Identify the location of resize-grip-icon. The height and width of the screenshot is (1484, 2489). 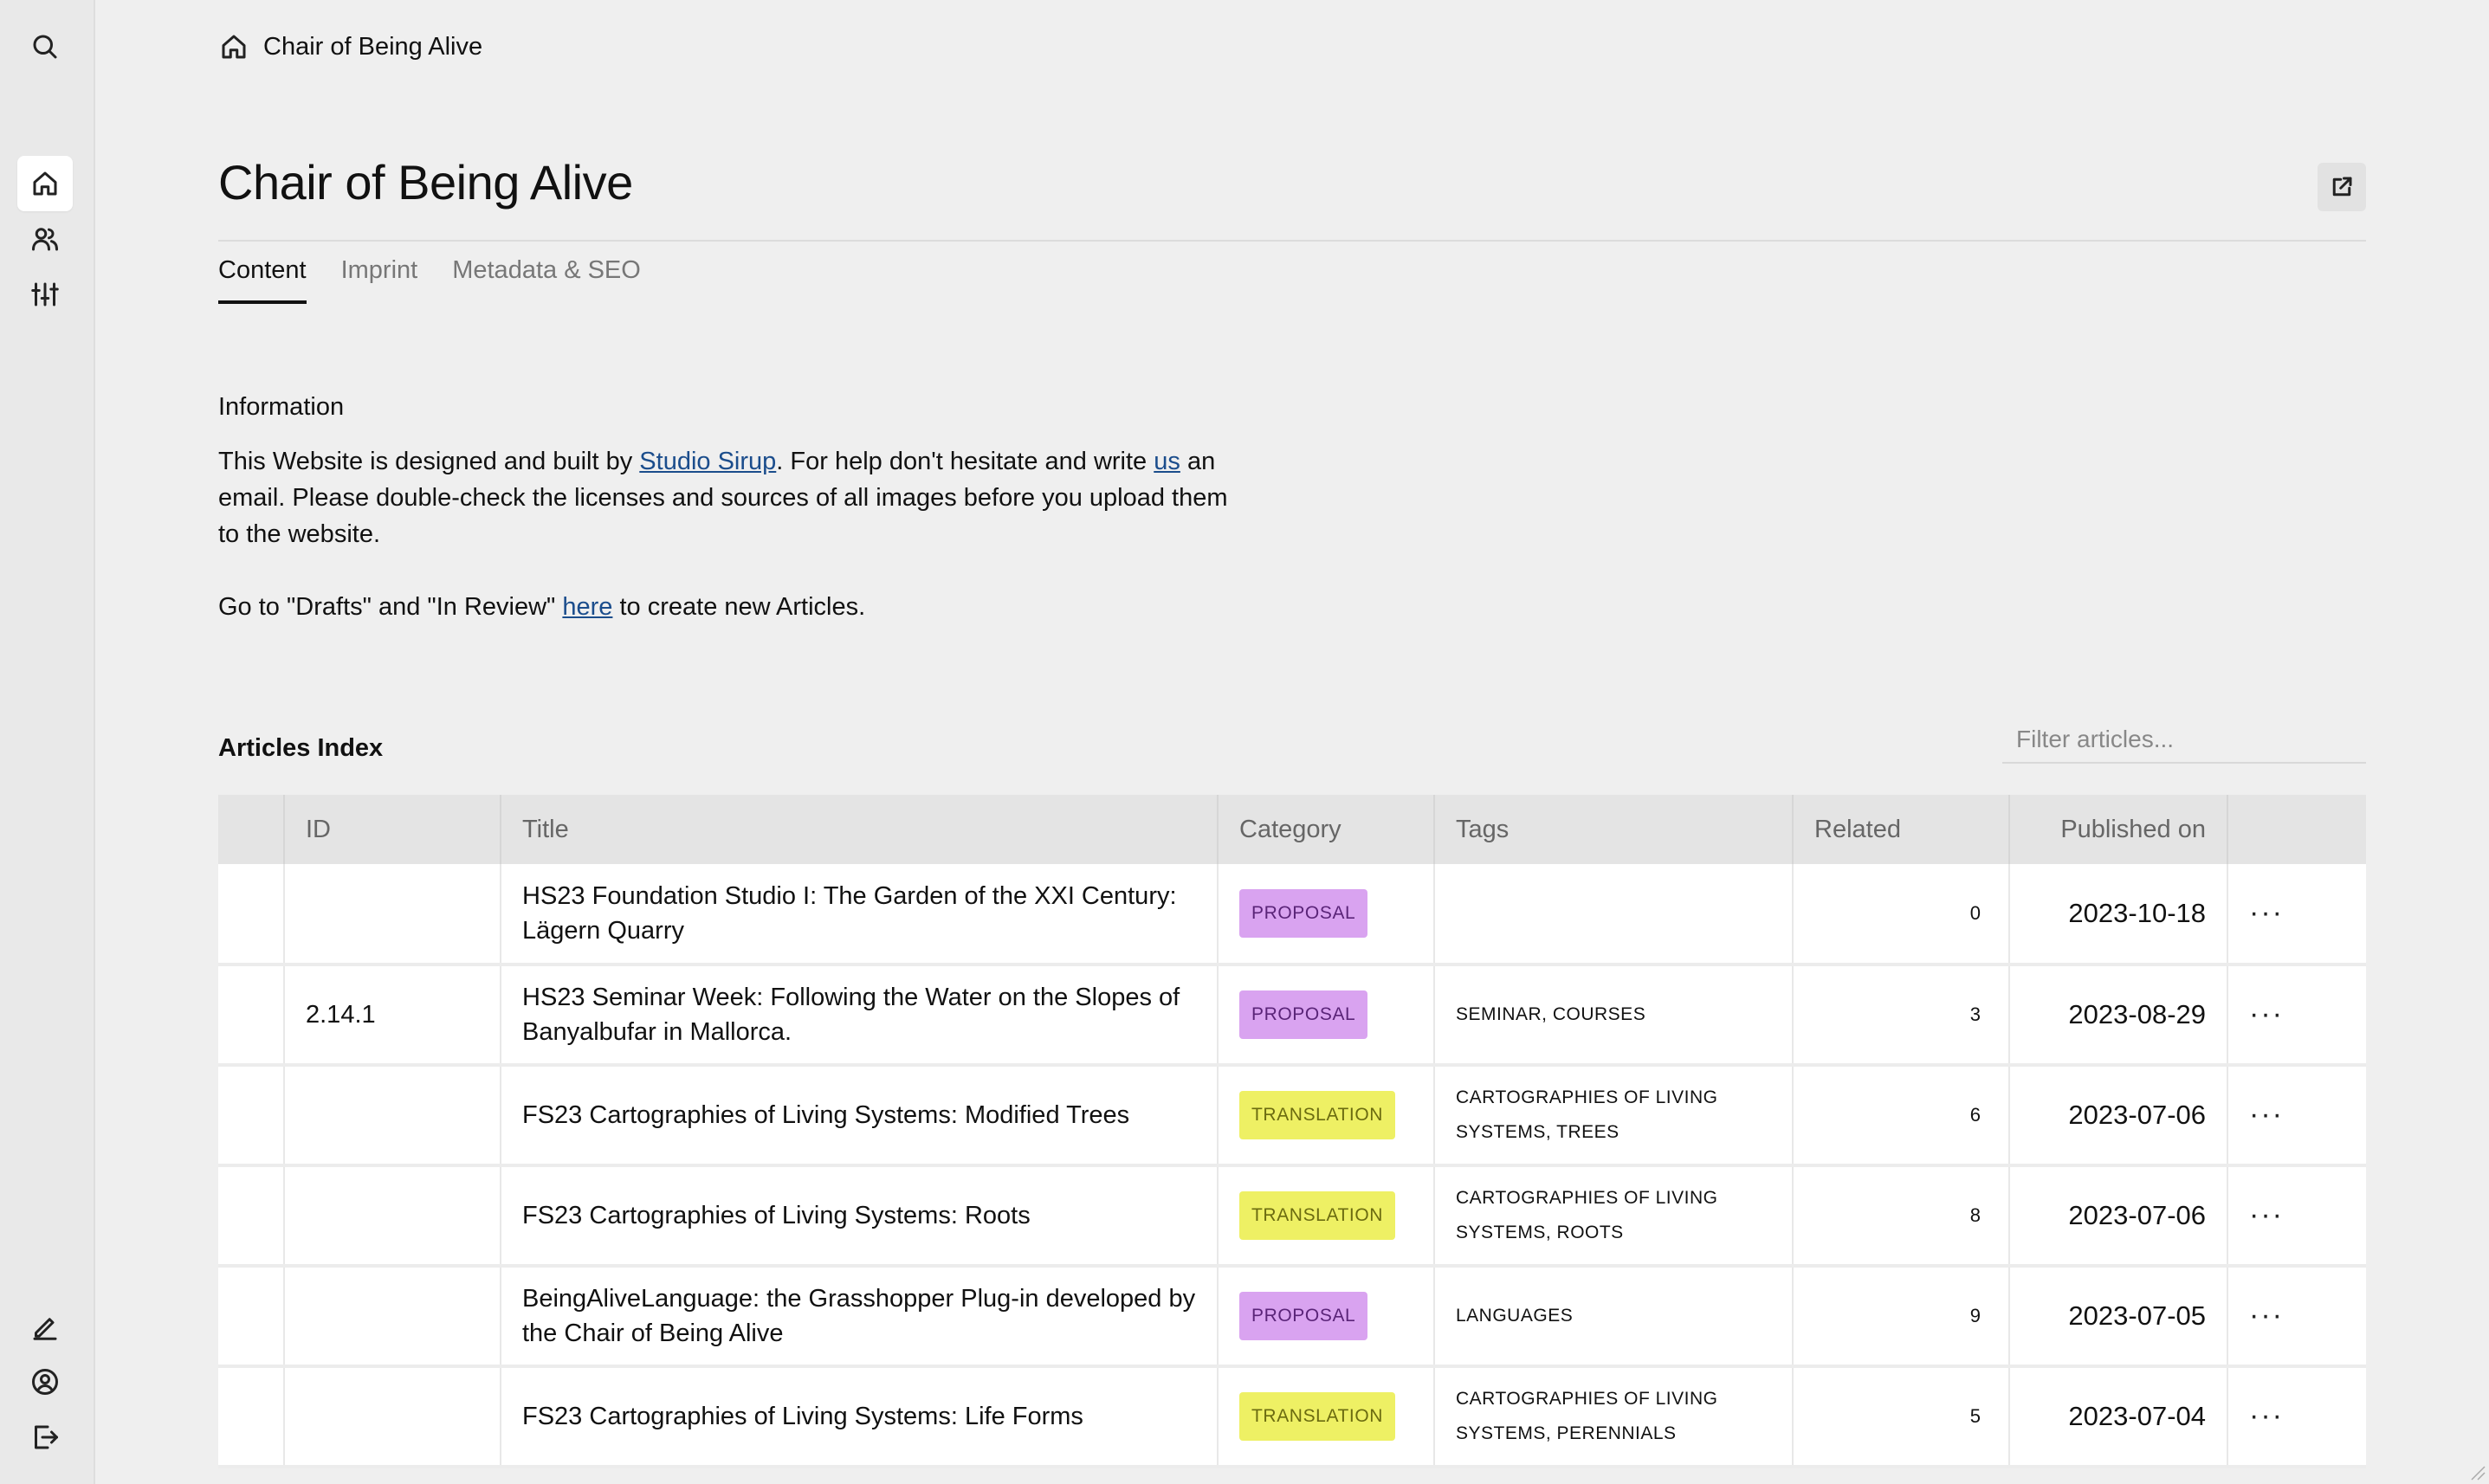
(2476, 1471).